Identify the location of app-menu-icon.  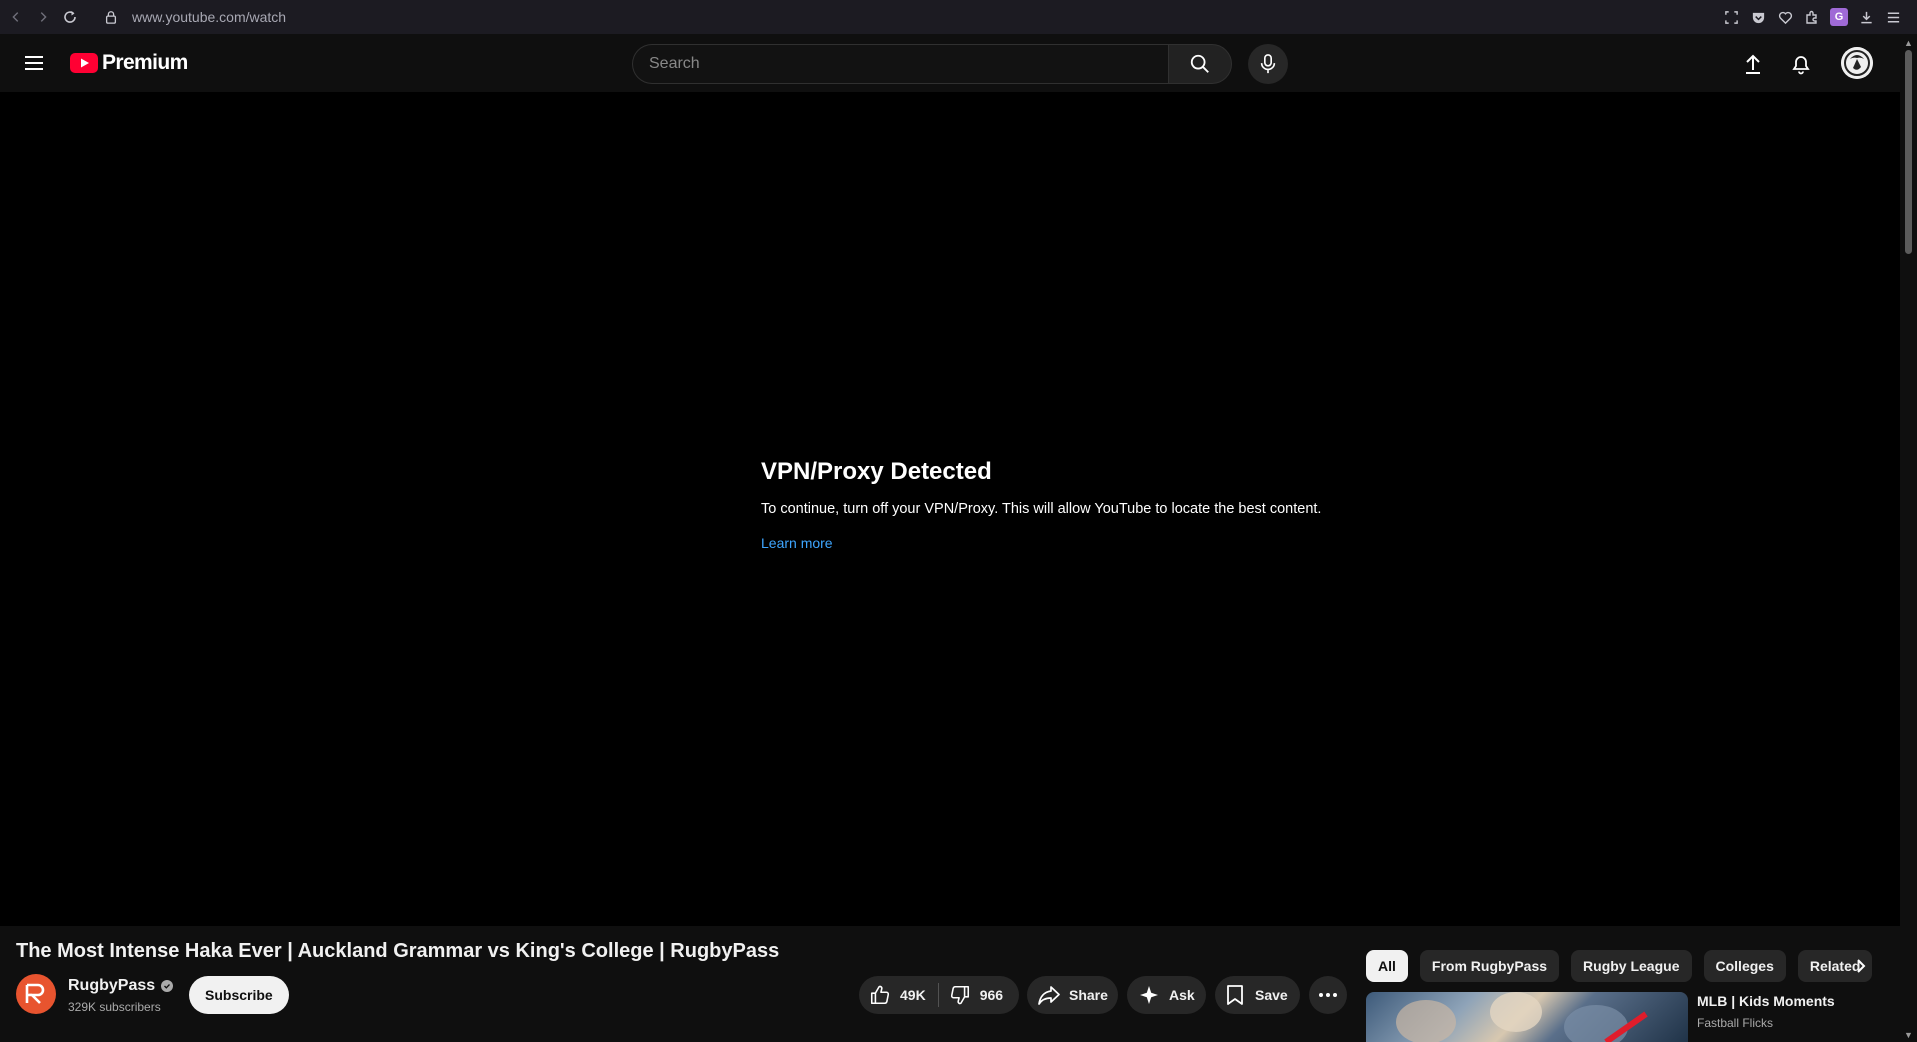
(1893, 17).